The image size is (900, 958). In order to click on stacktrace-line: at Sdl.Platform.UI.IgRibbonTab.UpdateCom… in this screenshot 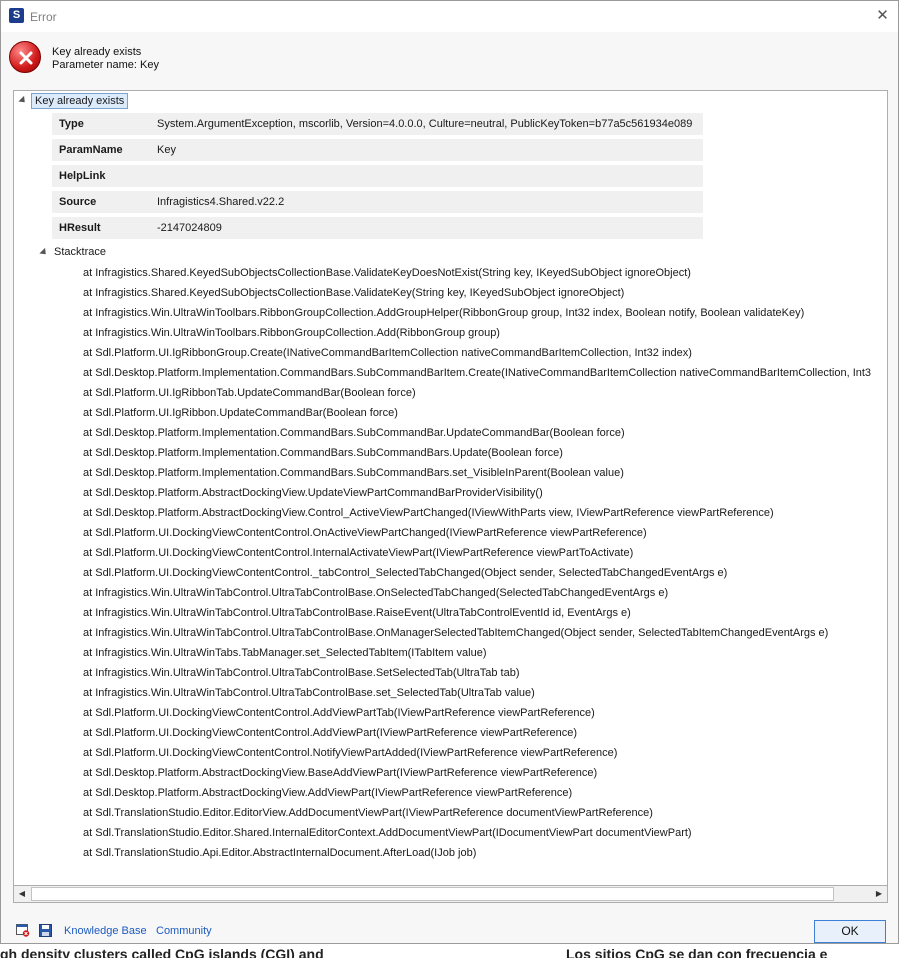, I will do `click(249, 393)`.